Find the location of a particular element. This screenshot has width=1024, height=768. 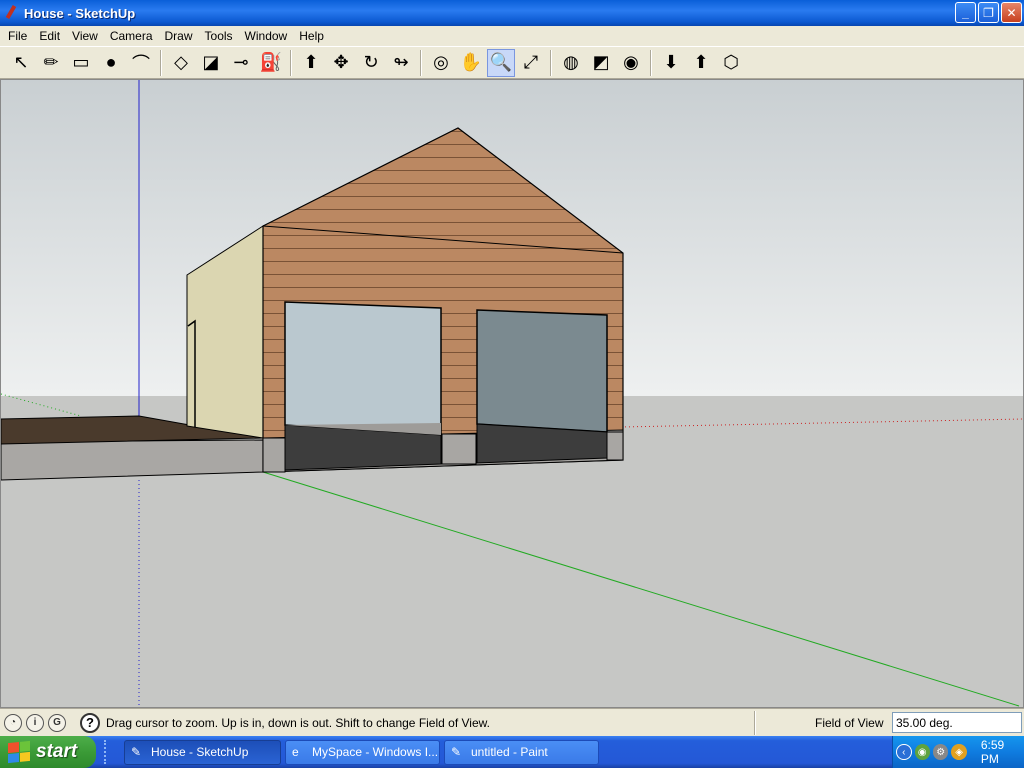

orbit-tool-button: ◎ is located at coordinates (441, 63).